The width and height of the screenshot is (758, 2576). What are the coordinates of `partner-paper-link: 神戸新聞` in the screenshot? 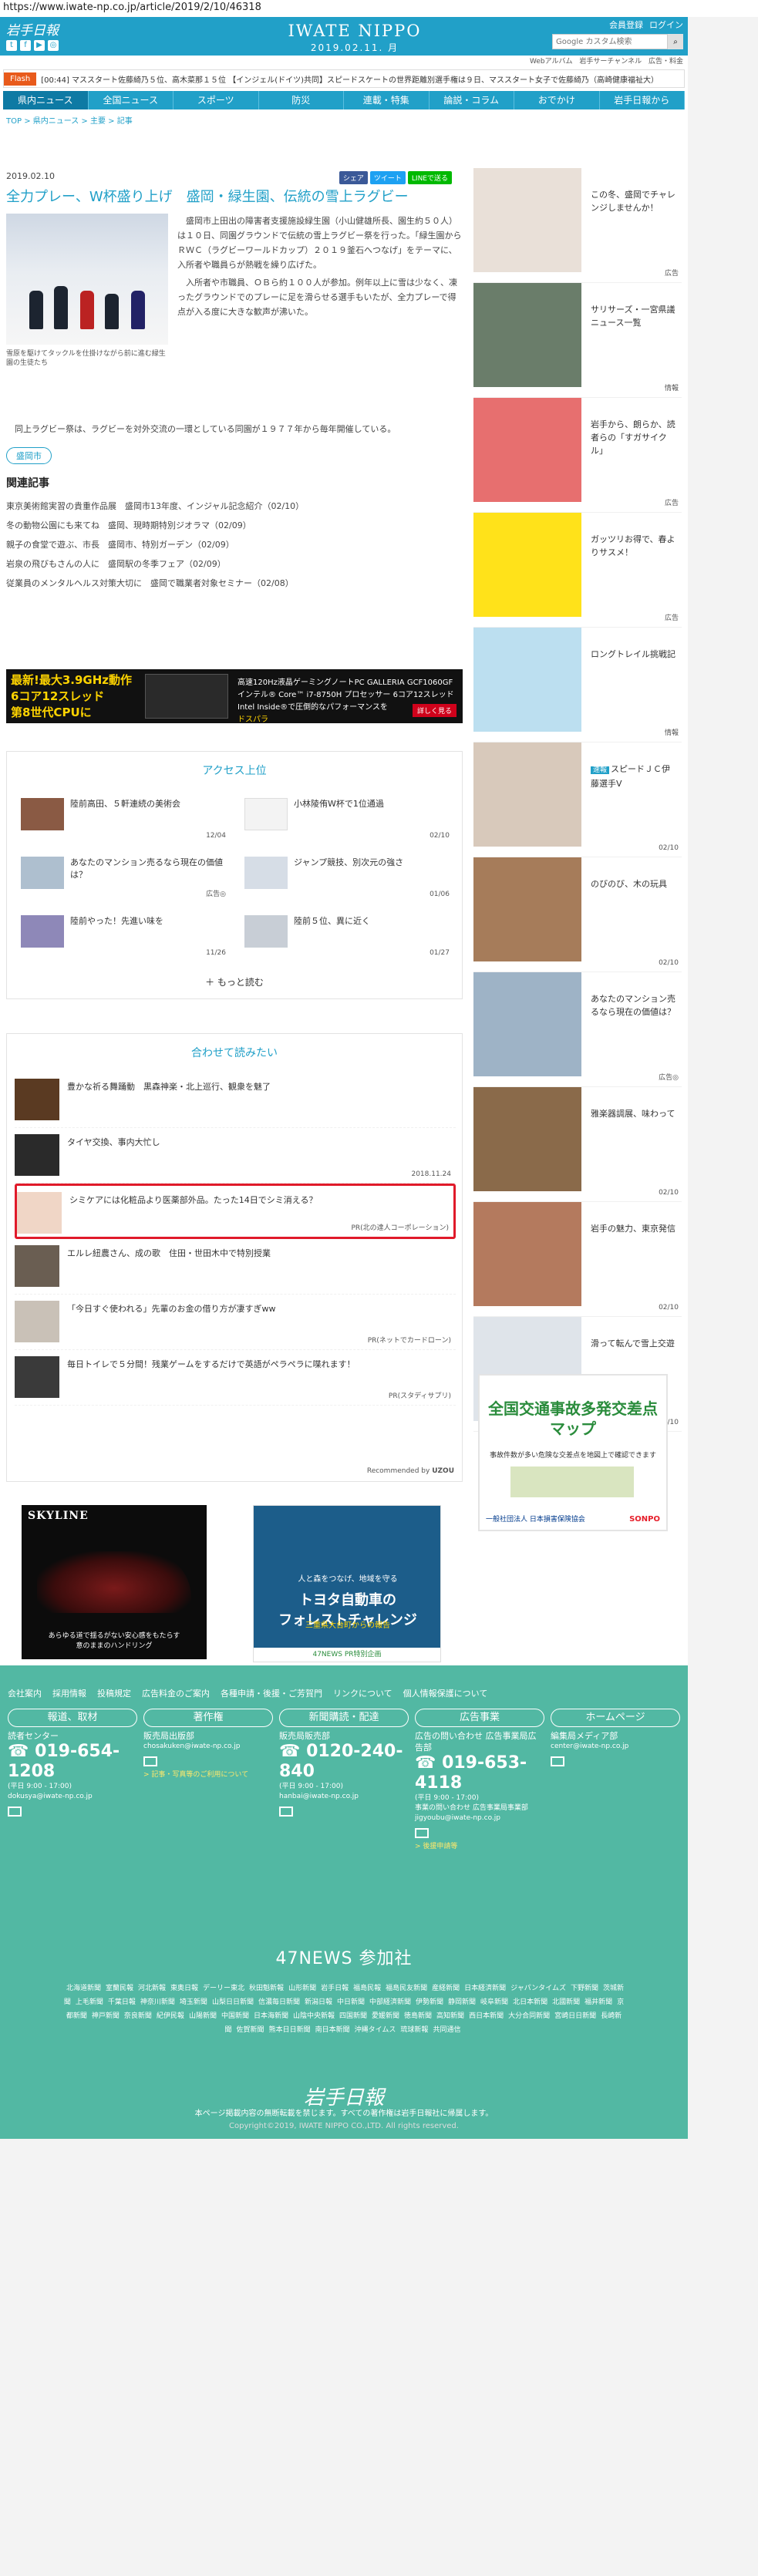 It's located at (106, 2016).